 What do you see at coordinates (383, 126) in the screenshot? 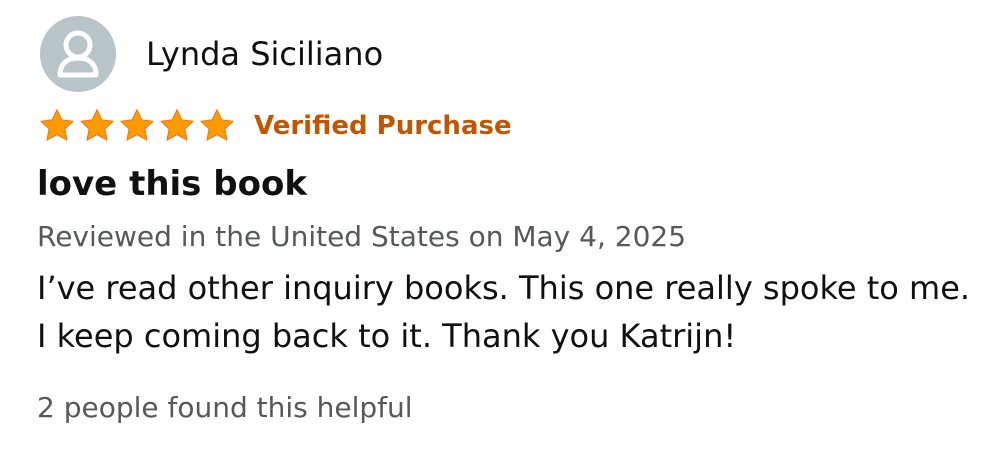
I see `verified-purchase-badge: Verified Purchase` at bounding box center [383, 126].